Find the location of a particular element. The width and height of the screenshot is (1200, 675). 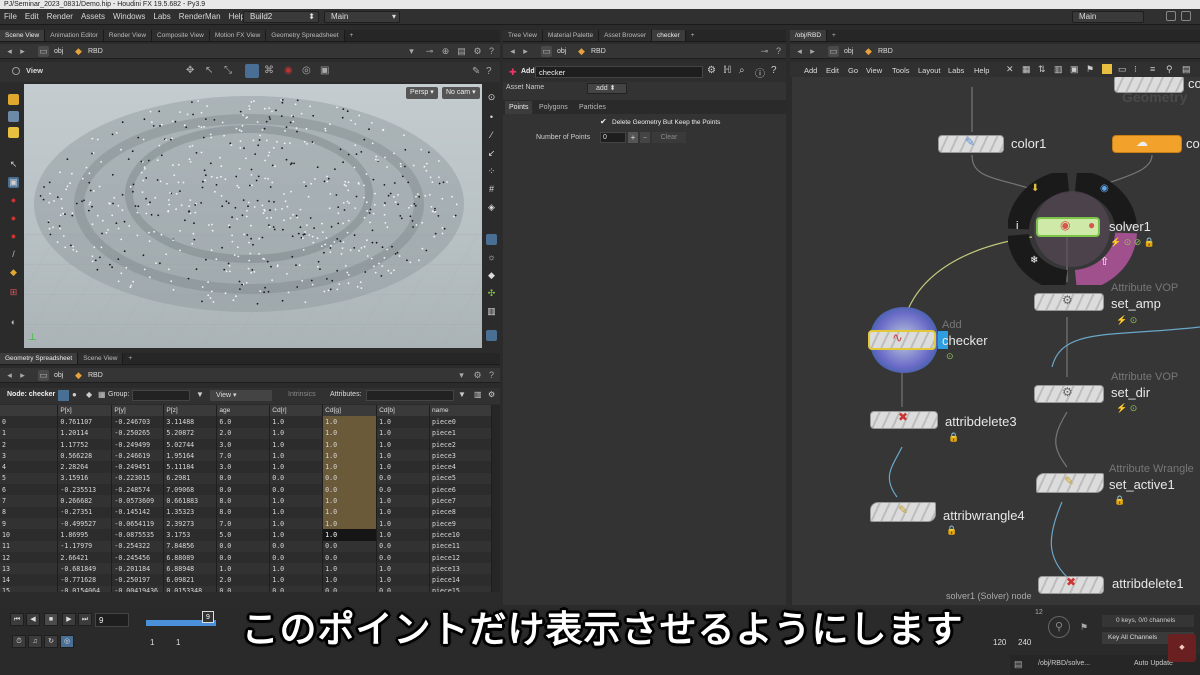

net-menu-edit: Edit is located at coordinates (832, 70).